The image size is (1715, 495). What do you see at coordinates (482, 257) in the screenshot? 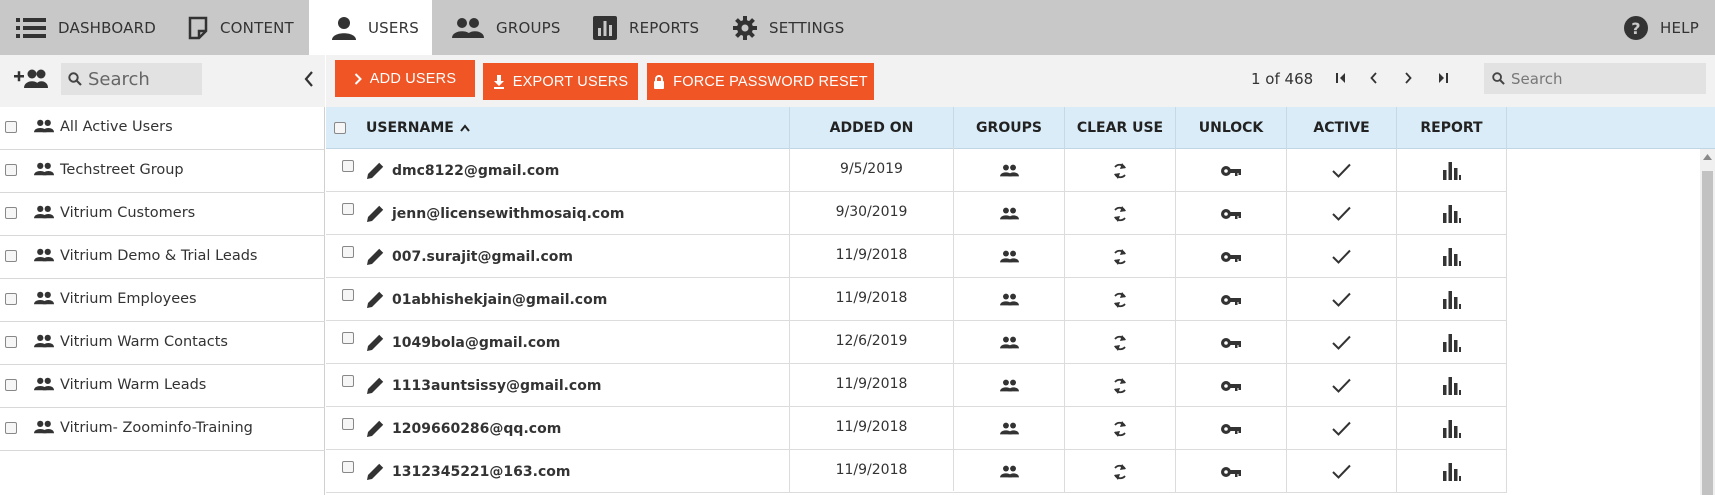
I see `username: 007.surajit@gmail.com` at bounding box center [482, 257].